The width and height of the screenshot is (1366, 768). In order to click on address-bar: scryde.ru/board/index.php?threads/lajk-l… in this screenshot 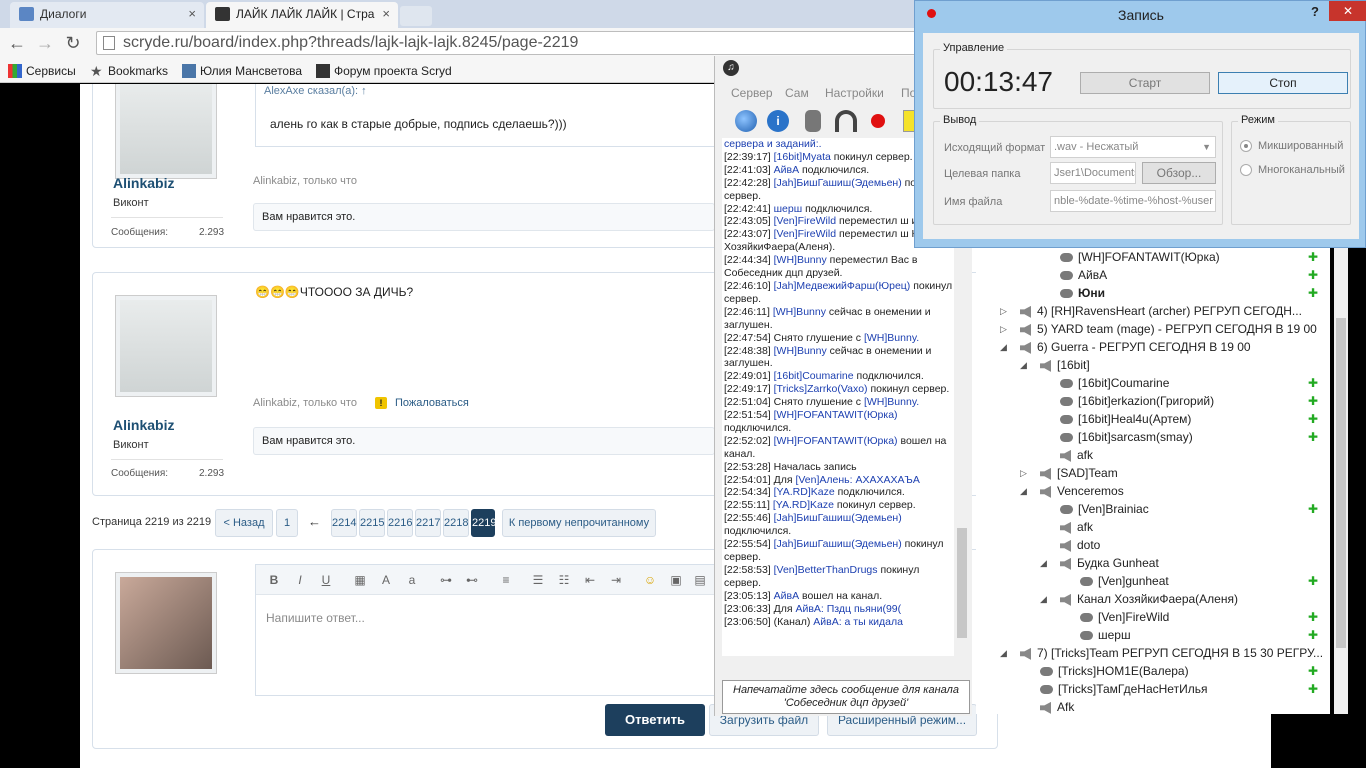, I will do `click(506, 43)`.